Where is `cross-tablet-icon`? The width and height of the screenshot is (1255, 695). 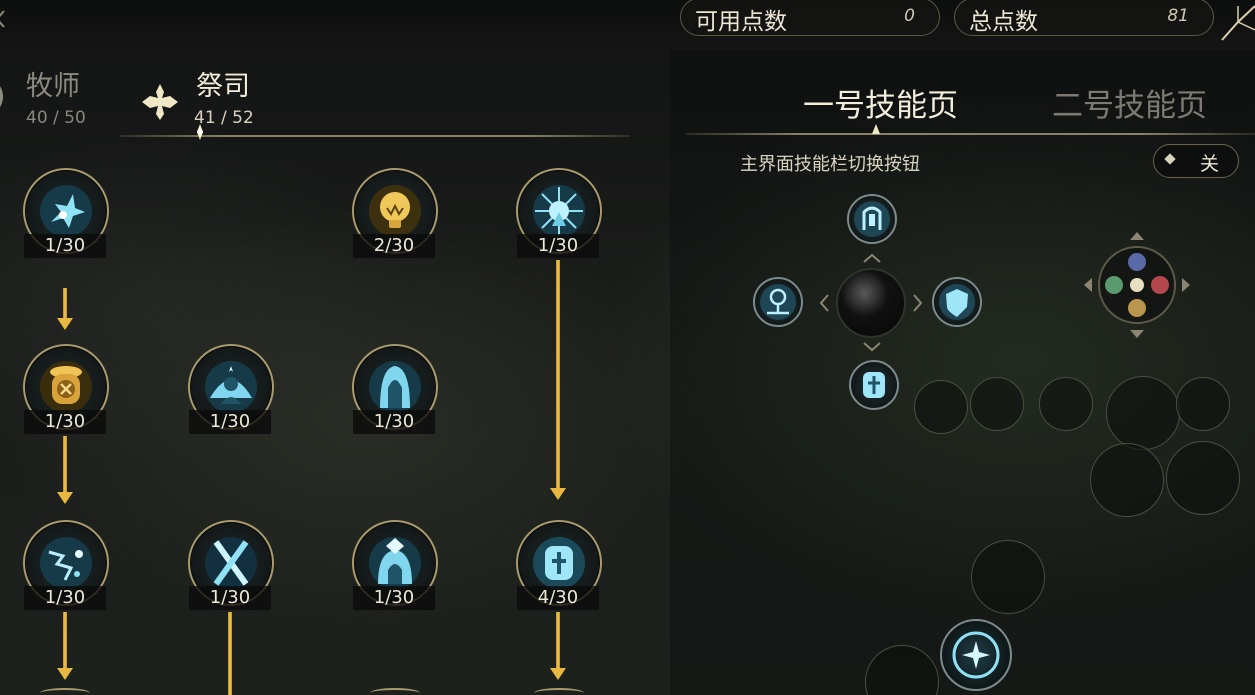 cross-tablet-icon is located at coordinates (559, 563).